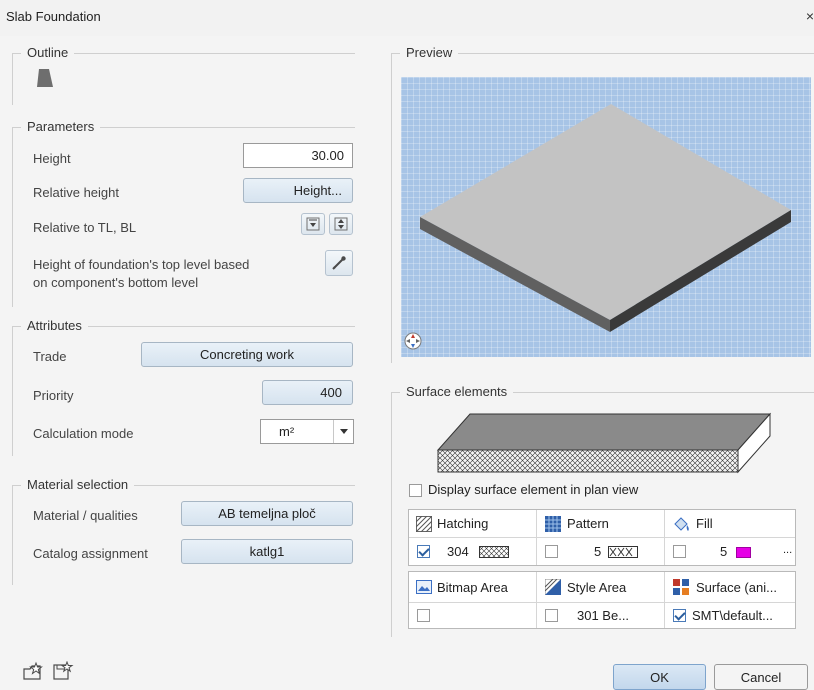 This screenshot has width=814, height=690. What do you see at coordinates (597, 587) in the screenshot?
I see `style-area-header: Style Area` at bounding box center [597, 587].